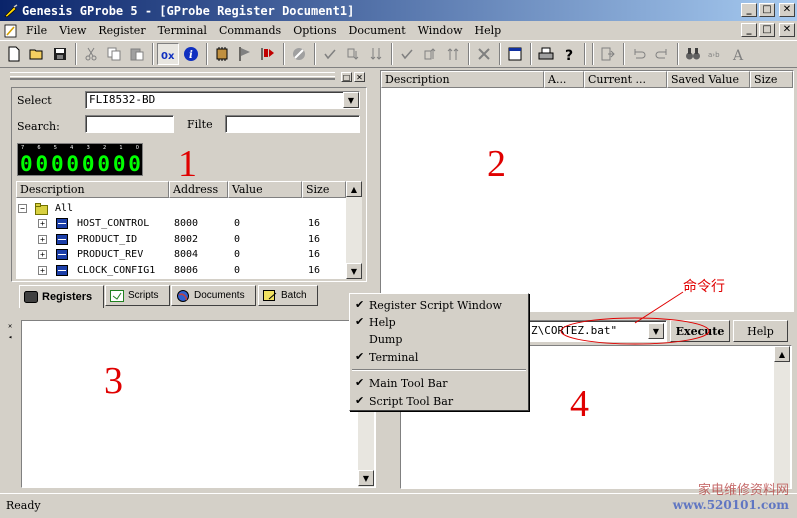 The image size is (797, 518). What do you see at coordinates (122, 30) in the screenshot?
I see `menu-register: Register` at bounding box center [122, 30].